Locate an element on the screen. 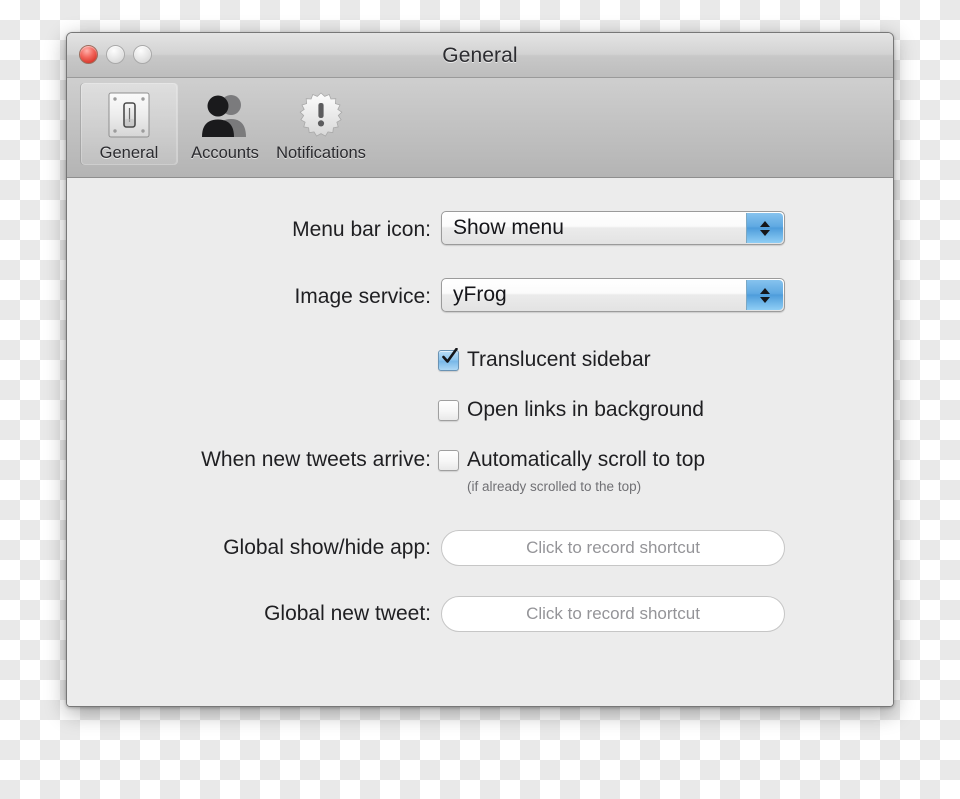 The height and width of the screenshot is (799, 960). new-tweets-label: When new tweets arrive: is located at coordinates (316, 459).